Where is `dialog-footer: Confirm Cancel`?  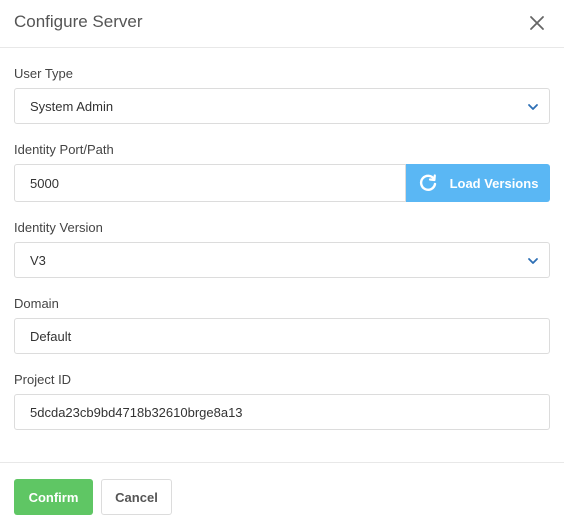
dialog-footer: Confirm Cancel is located at coordinates (282, 496).